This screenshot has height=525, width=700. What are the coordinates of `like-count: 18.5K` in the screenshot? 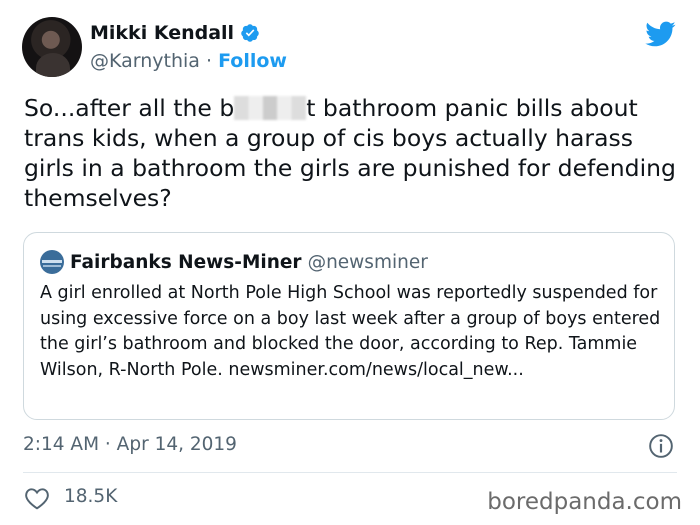 It's located at (90, 496).